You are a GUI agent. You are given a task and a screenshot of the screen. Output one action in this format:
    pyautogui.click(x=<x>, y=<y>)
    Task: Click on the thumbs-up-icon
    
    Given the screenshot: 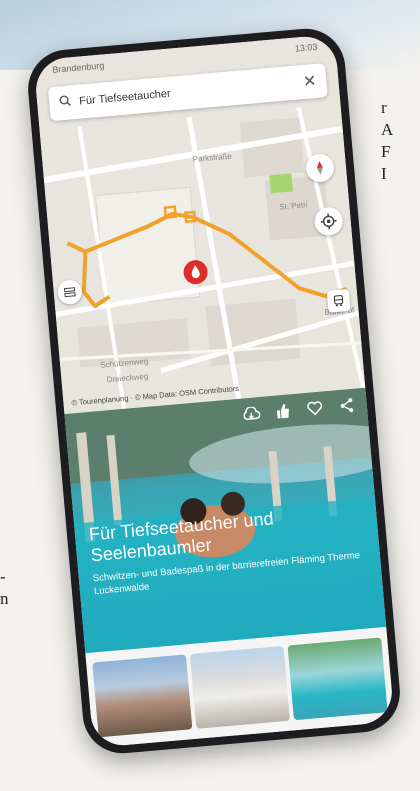 What is the action you would take?
    pyautogui.click(x=283, y=411)
    